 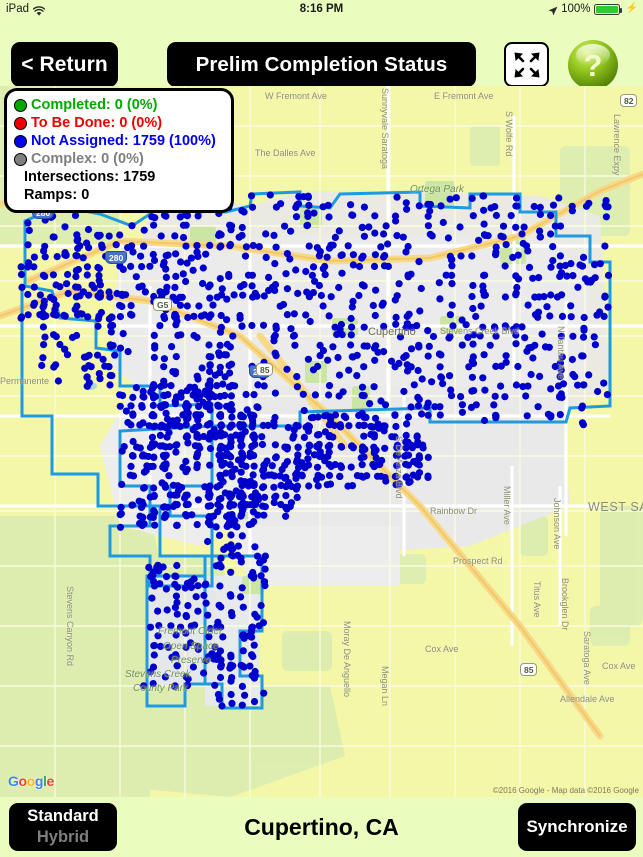 I want to click on map-type-toggle: Standard Hybrid, so click(x=63, y=827).